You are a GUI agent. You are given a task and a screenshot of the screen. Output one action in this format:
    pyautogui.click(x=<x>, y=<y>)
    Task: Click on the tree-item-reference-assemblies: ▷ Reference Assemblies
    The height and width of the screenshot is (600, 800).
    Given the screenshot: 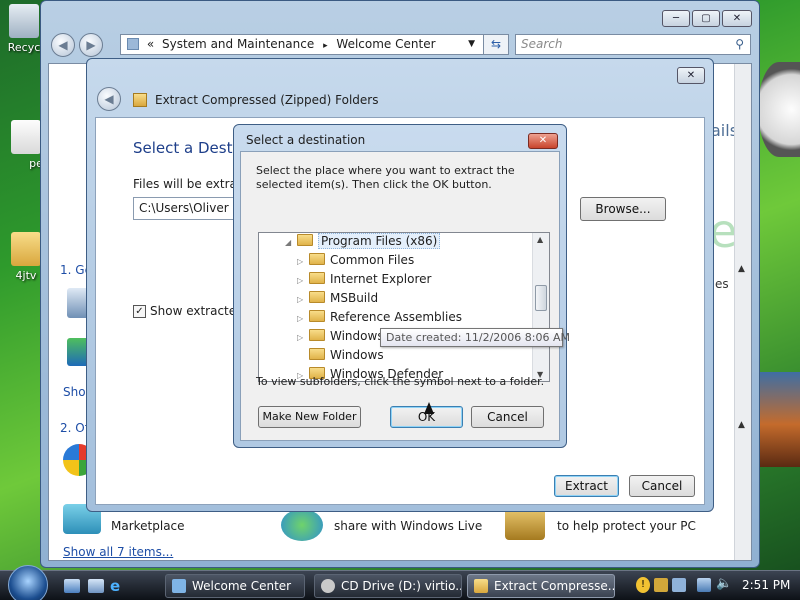 What is the action you would take?
    pyautogui.click(x=379, y=317)
    